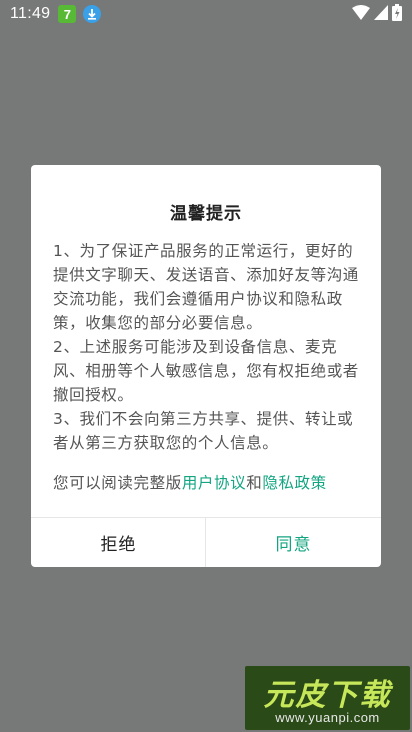 This screenshot has width=412, height=732. Describe the element at coordinates (118, 542) in the screenshot. I see `refuse-button: 拒绝` at that location.